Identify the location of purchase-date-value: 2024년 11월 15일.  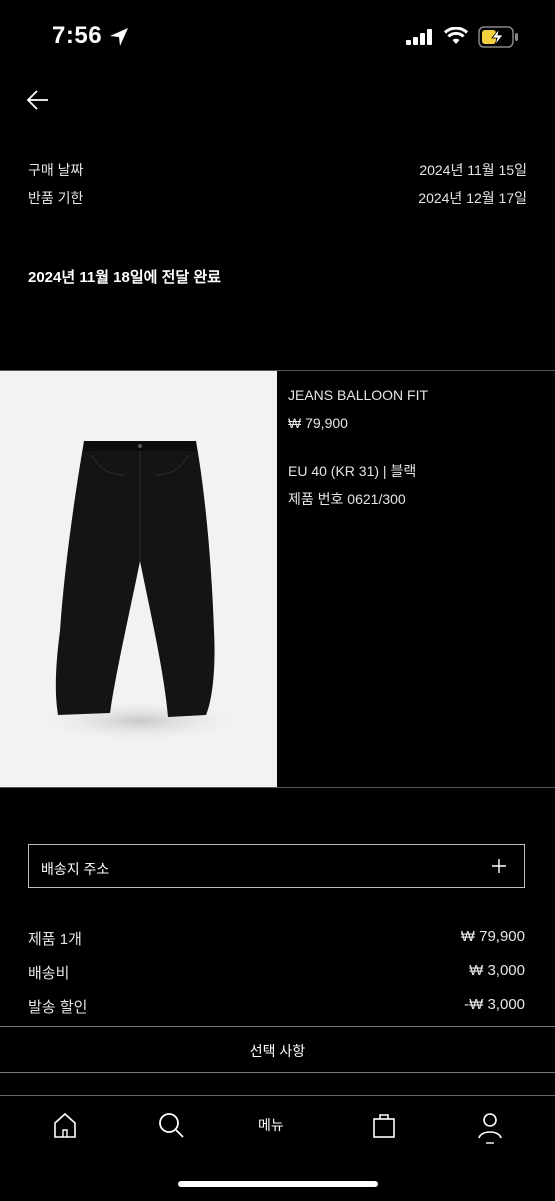
(473, 170).